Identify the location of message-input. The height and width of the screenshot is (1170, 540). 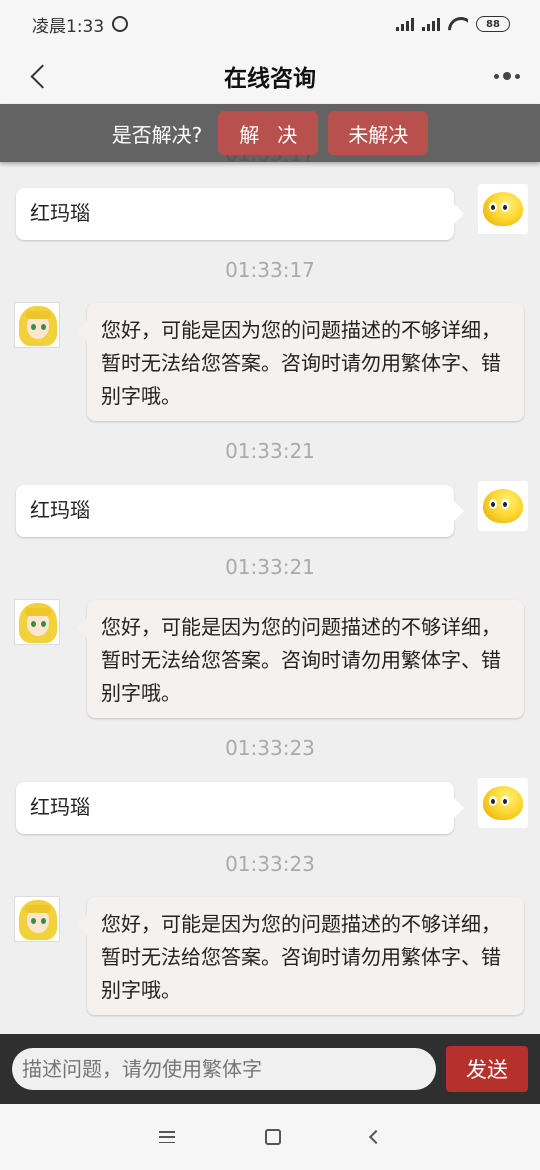
(224, 1069).